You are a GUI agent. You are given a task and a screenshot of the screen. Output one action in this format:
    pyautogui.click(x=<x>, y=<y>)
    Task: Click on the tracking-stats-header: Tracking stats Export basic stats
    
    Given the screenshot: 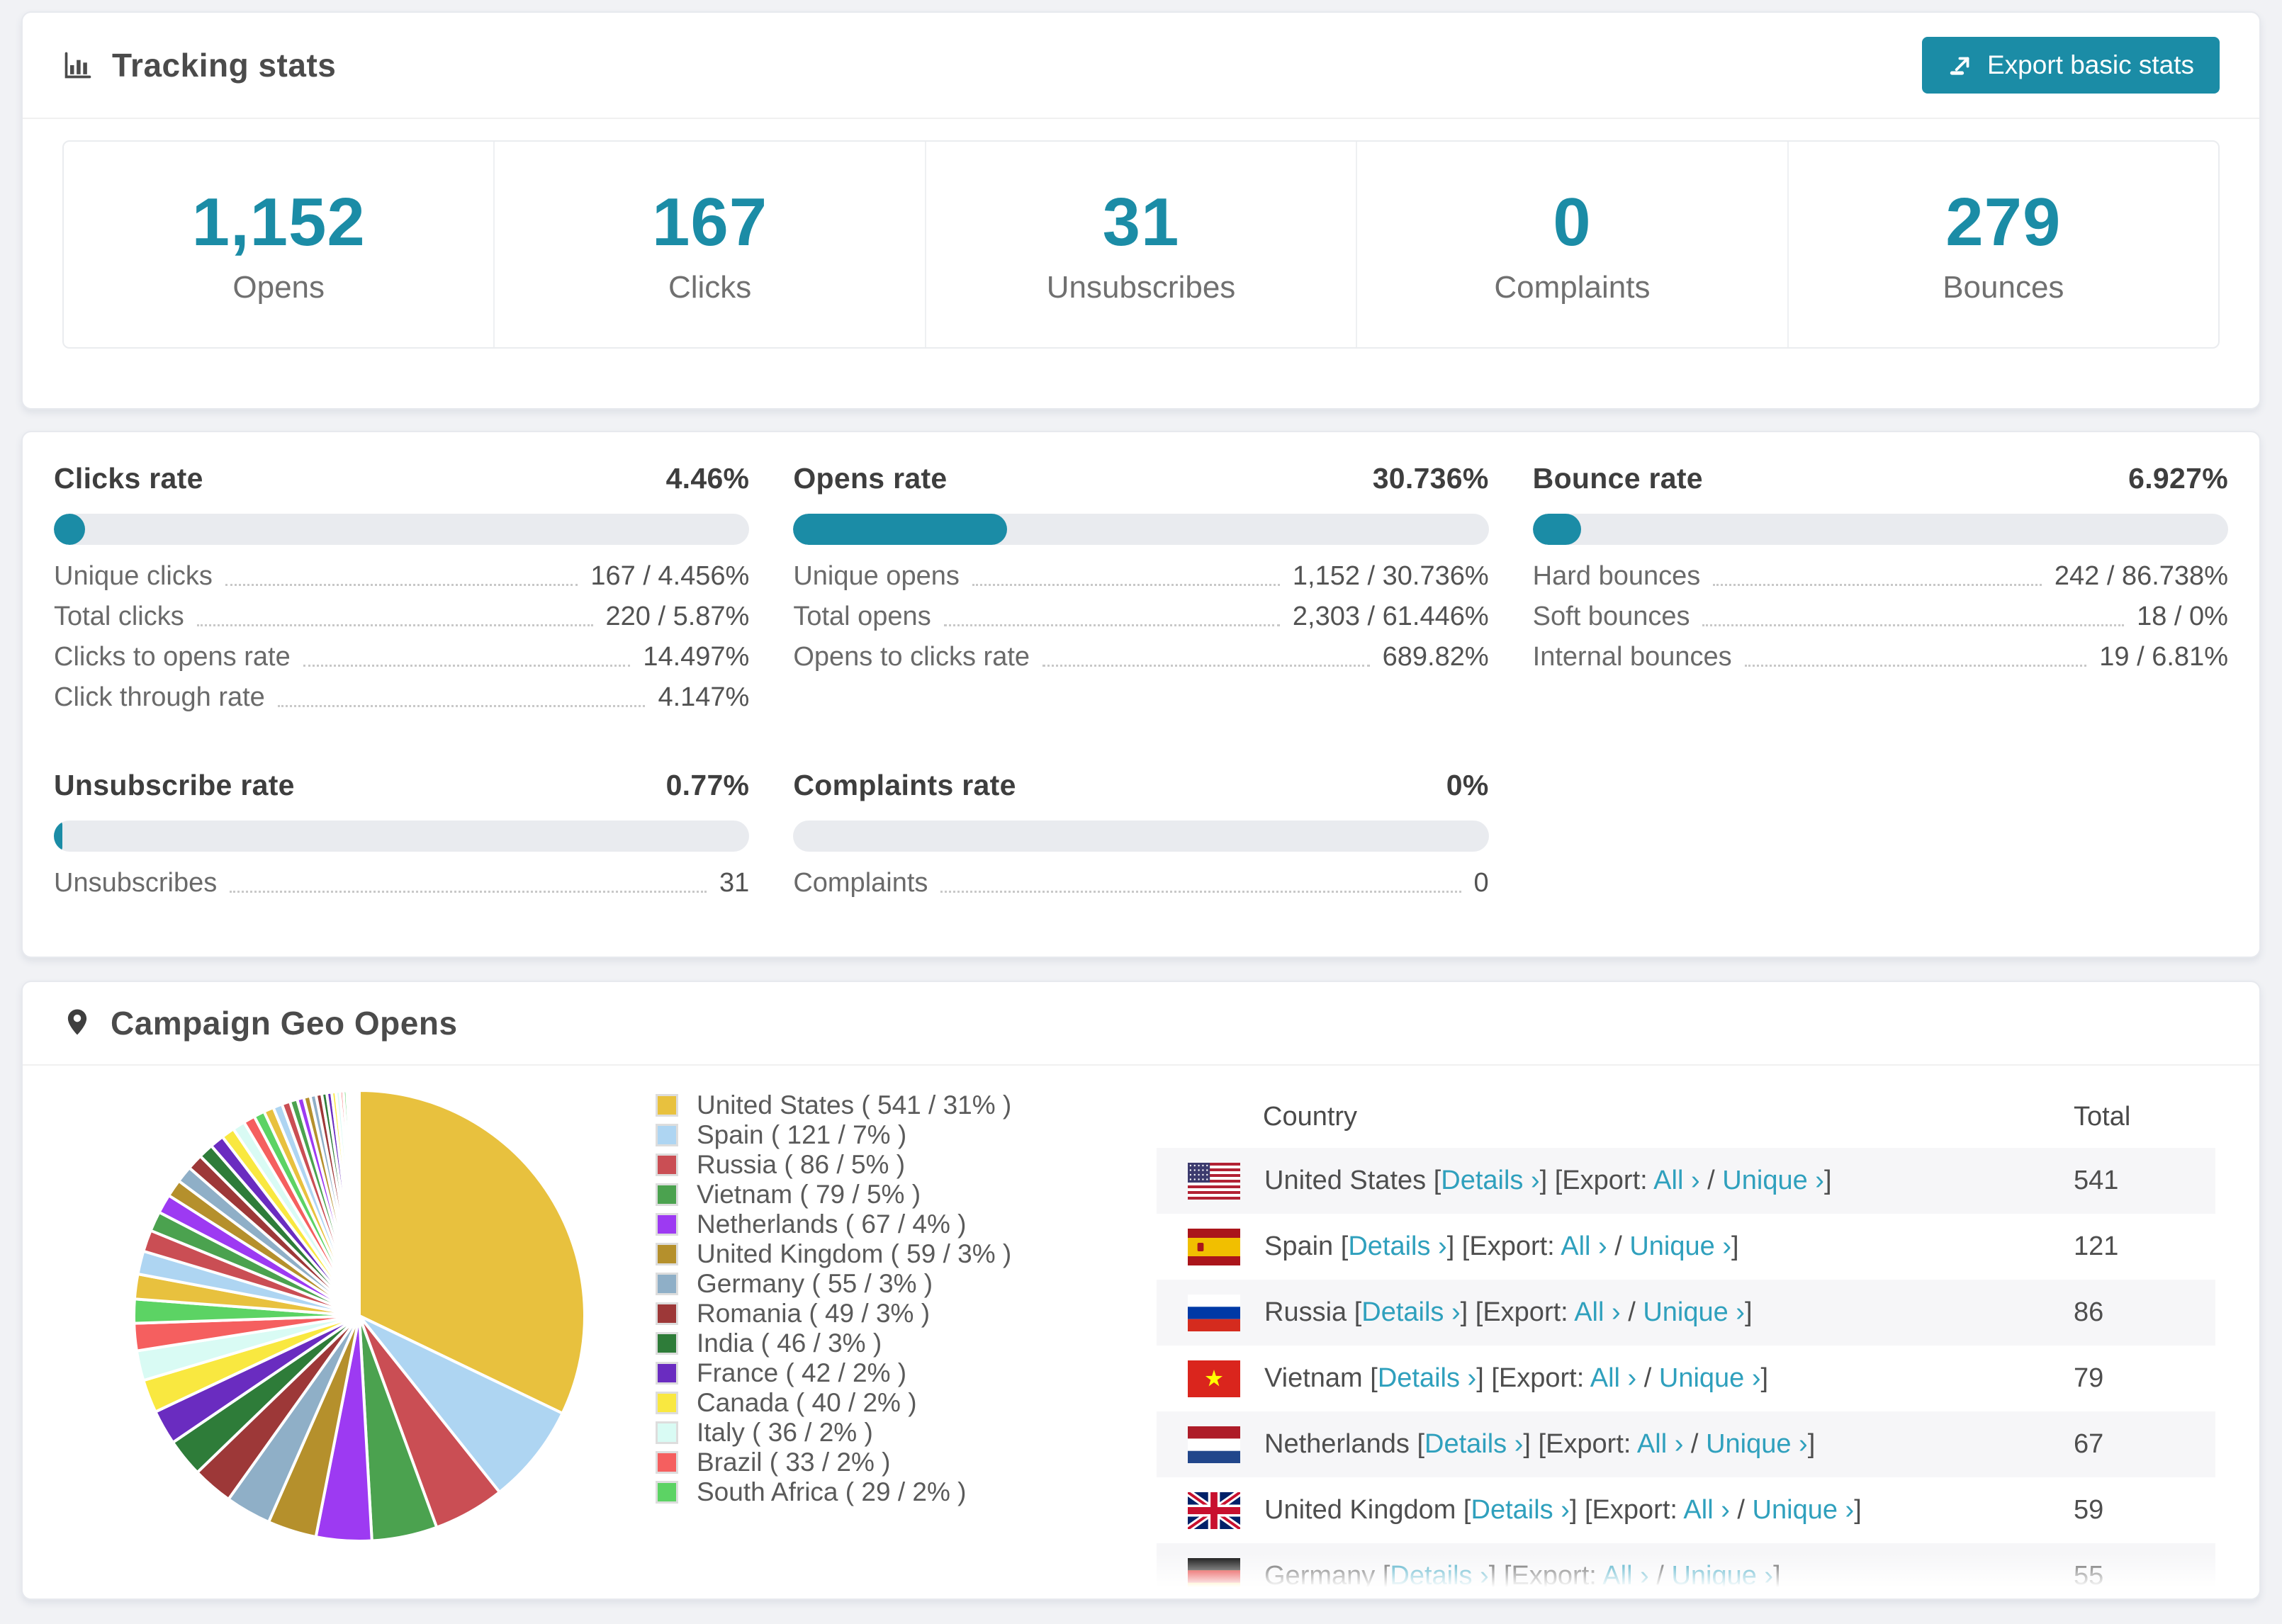 What is the action you would take?
    pyautogui.click(x=1141, y=66)
    